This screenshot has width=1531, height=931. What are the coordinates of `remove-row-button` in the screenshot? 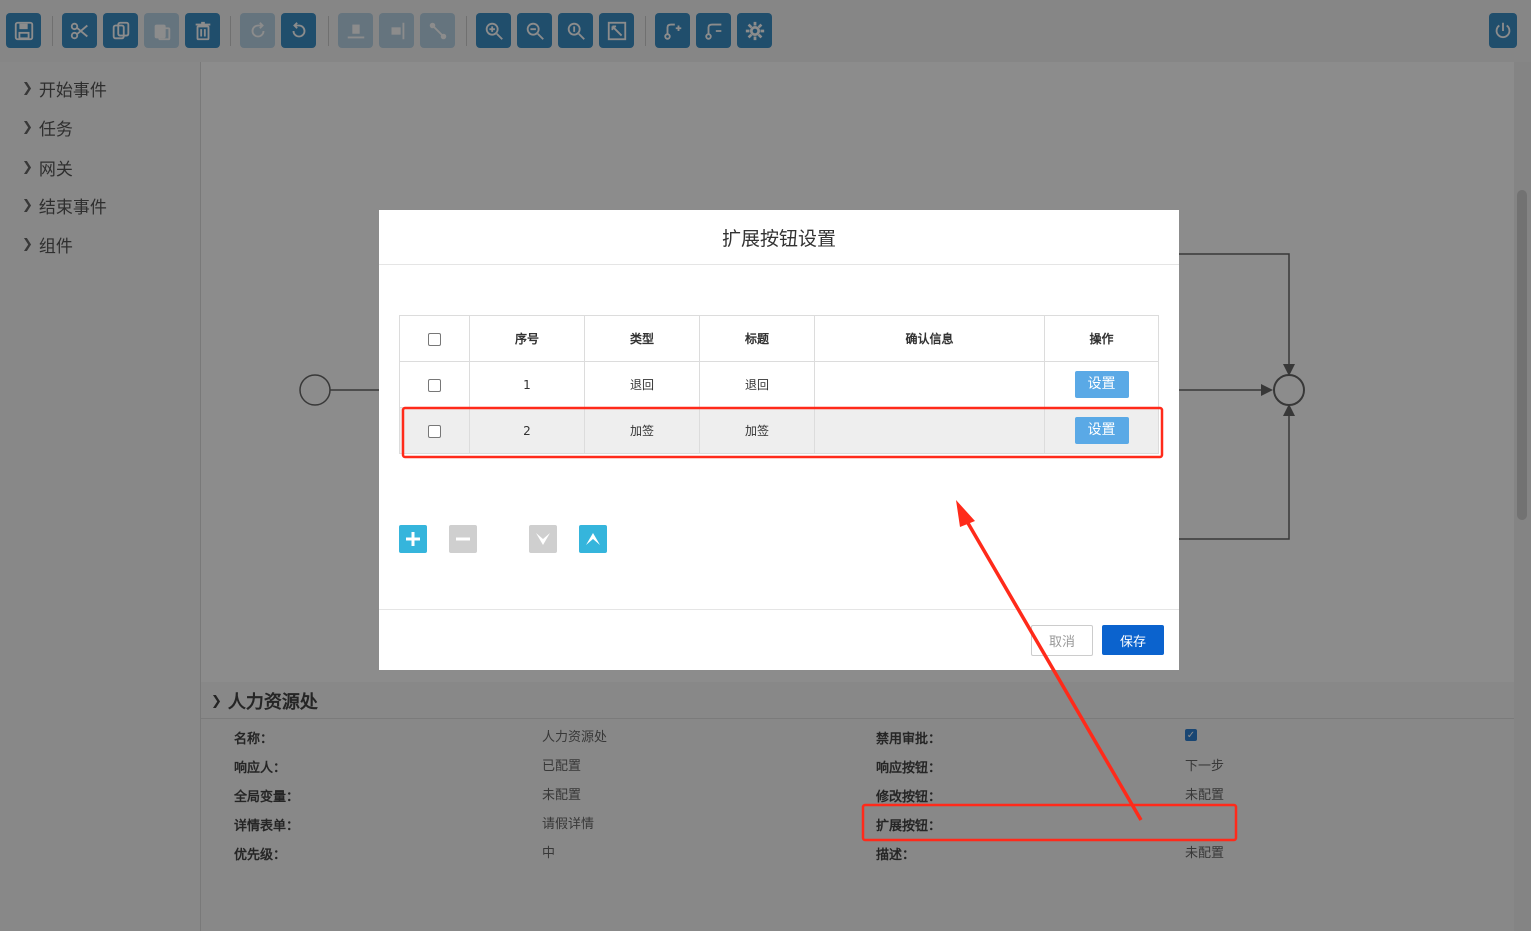 It's located at (463, 539).